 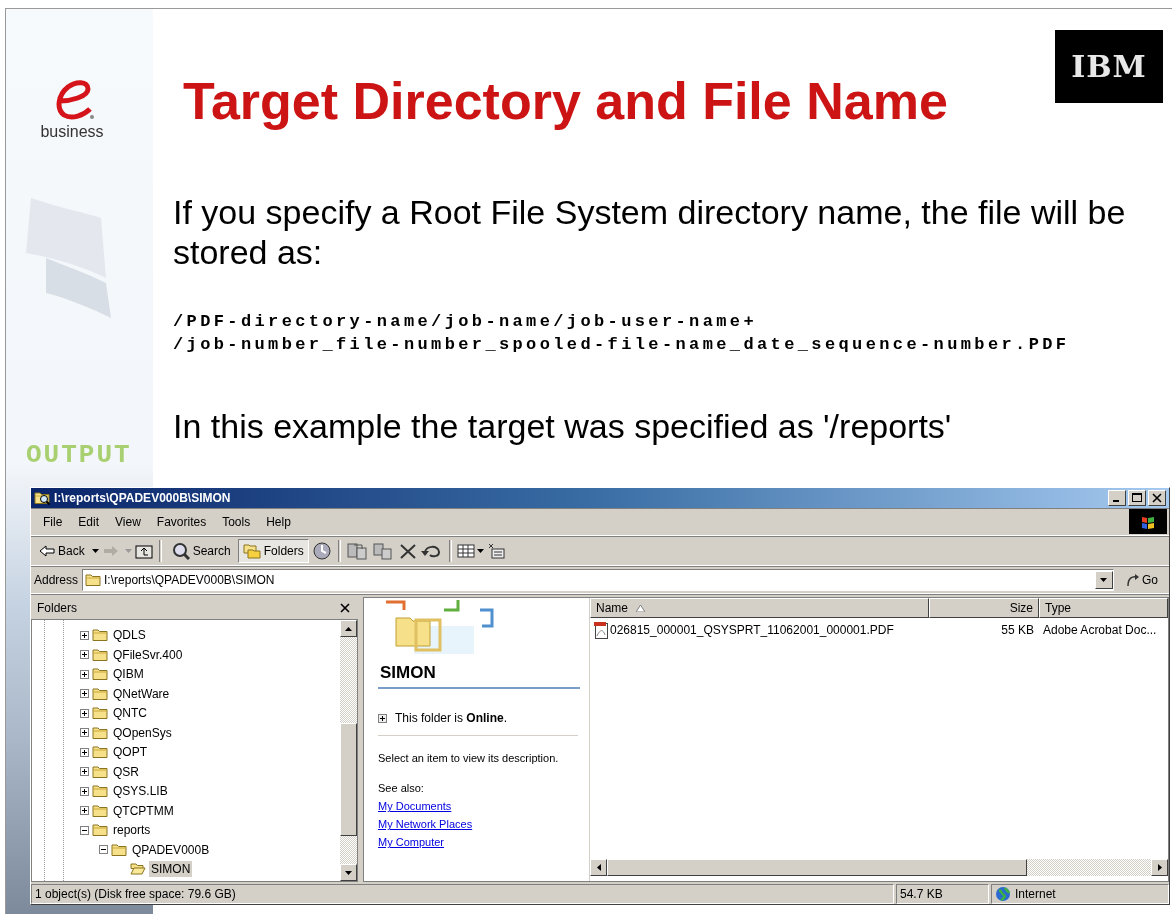 I want to click on folder-search-icon, so click(x=42, y=498).